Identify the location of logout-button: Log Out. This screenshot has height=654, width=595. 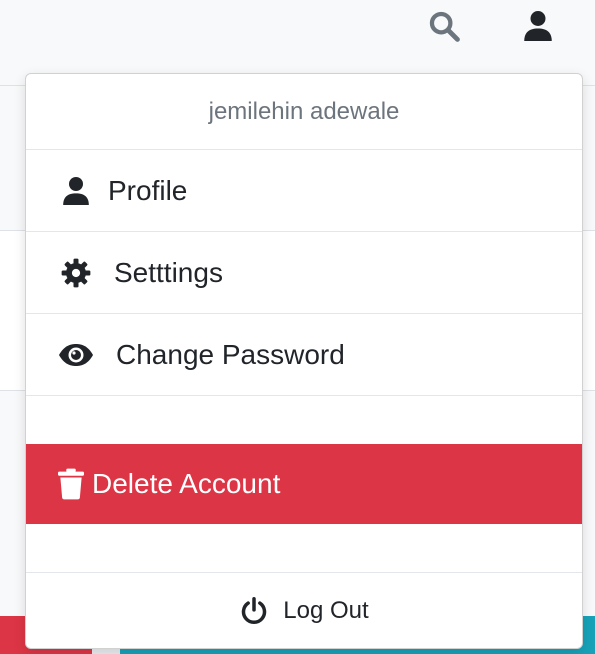
(304, 610).